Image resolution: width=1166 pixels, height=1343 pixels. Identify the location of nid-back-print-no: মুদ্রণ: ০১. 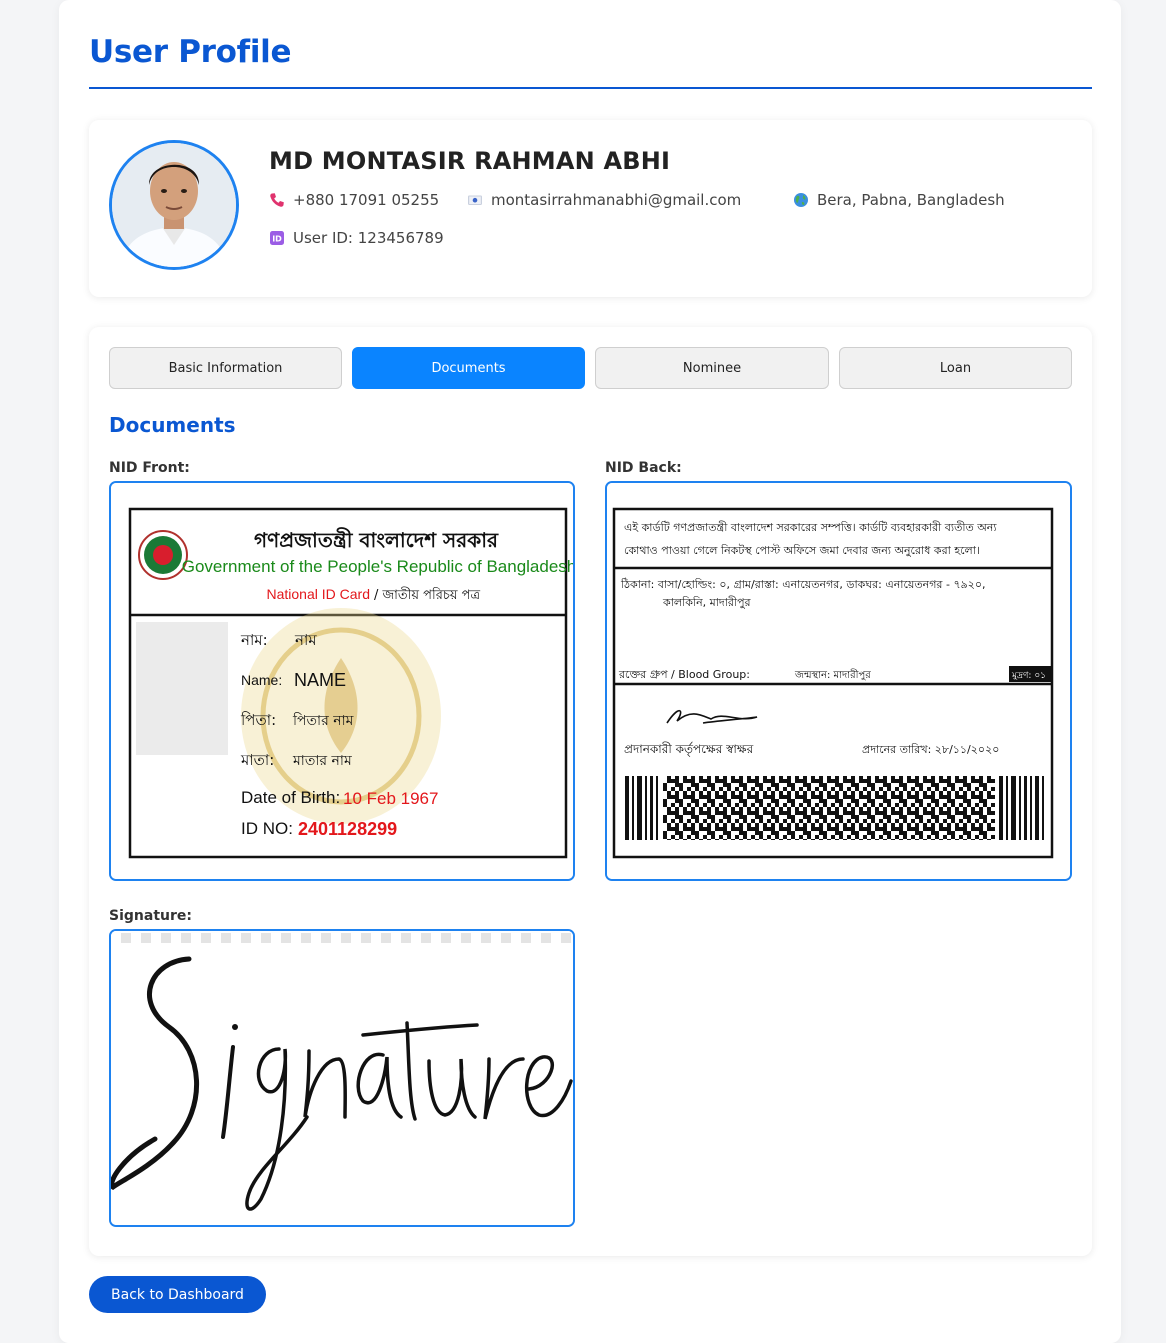
(1028, 676).